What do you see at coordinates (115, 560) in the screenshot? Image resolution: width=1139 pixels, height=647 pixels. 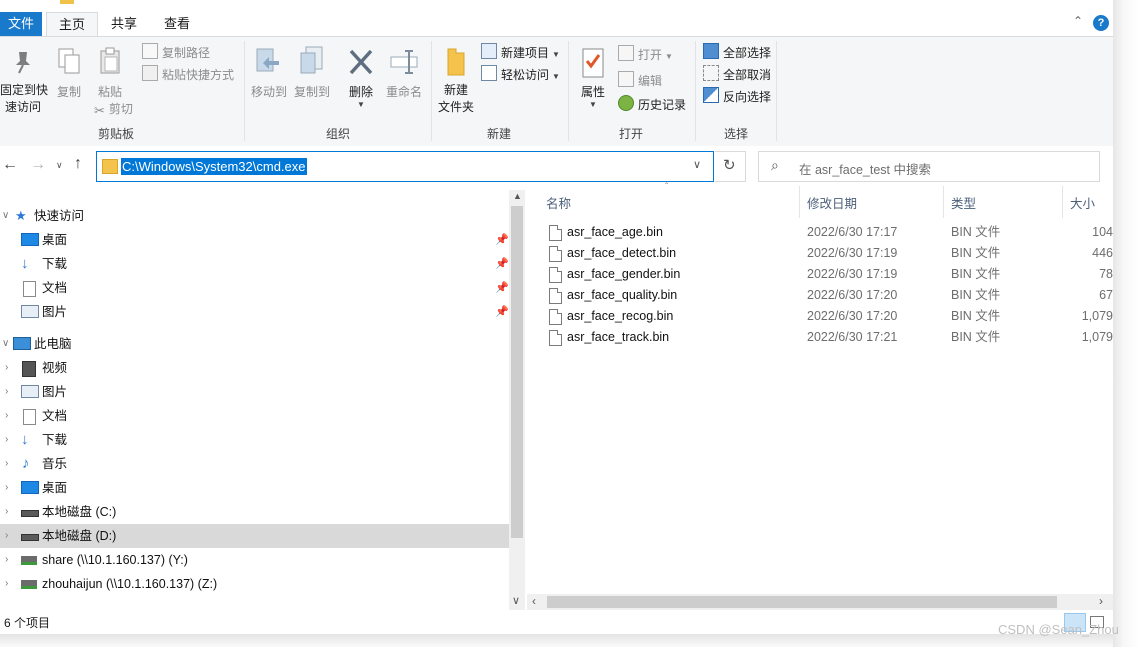 I see `tree-label: share (\\10.1.160.137) (Y:)` at bounding box center [115, 560].